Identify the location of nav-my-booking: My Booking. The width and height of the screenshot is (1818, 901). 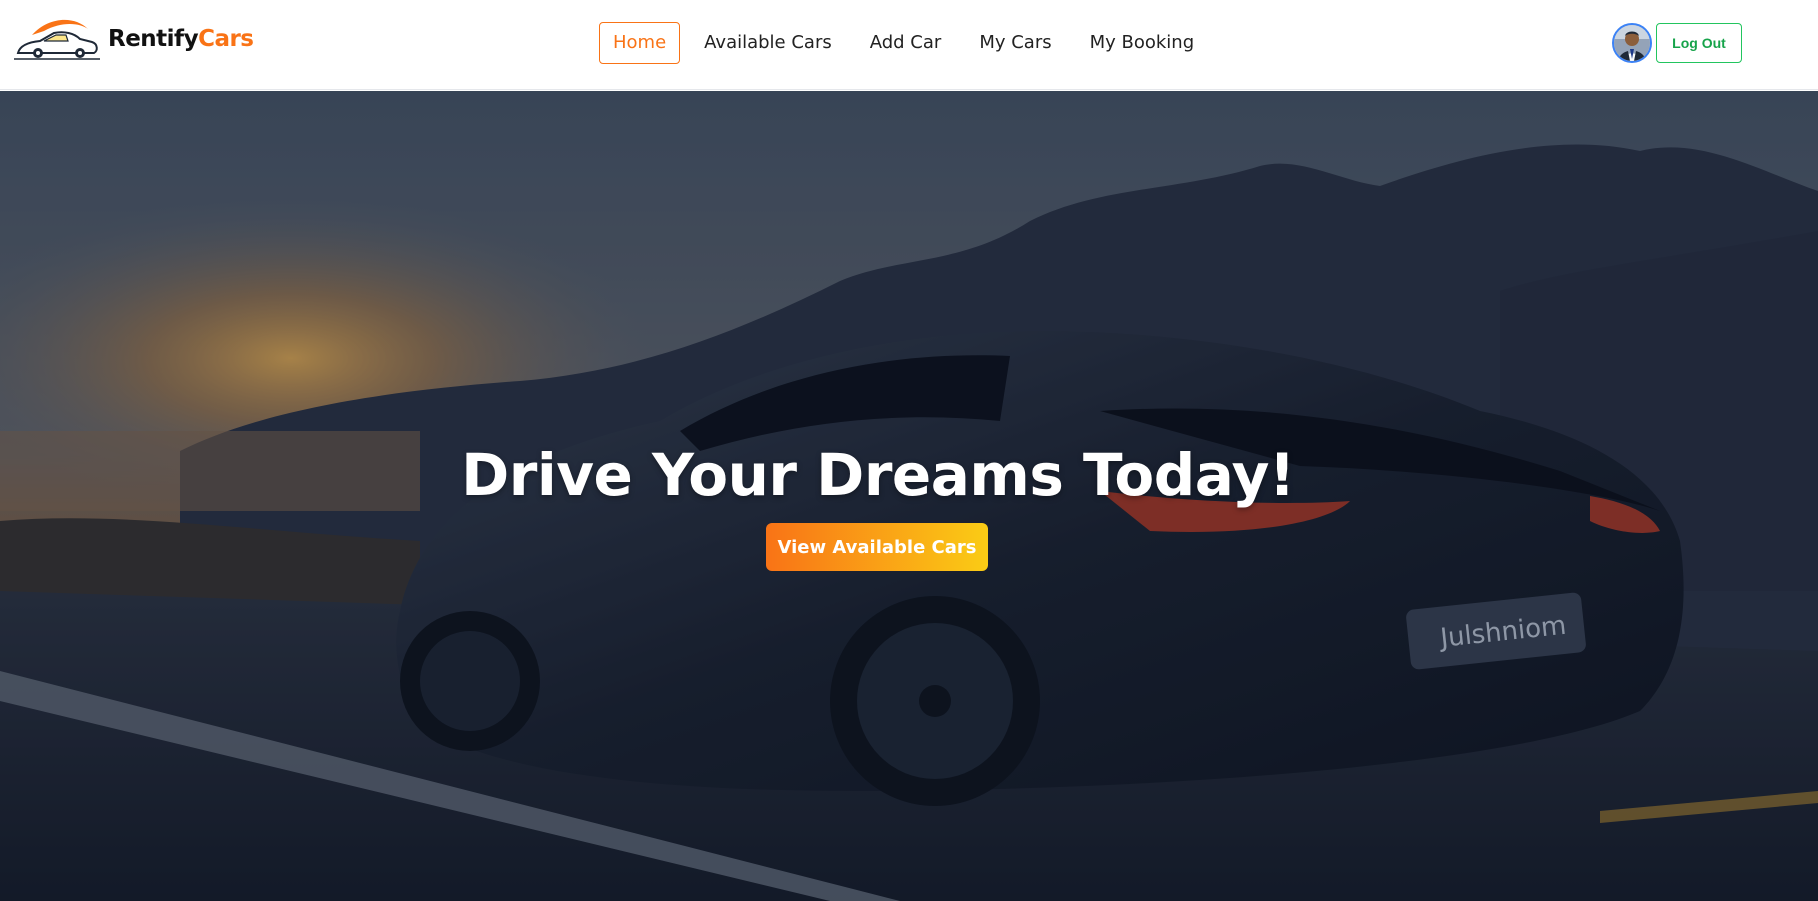
(1142, 43).